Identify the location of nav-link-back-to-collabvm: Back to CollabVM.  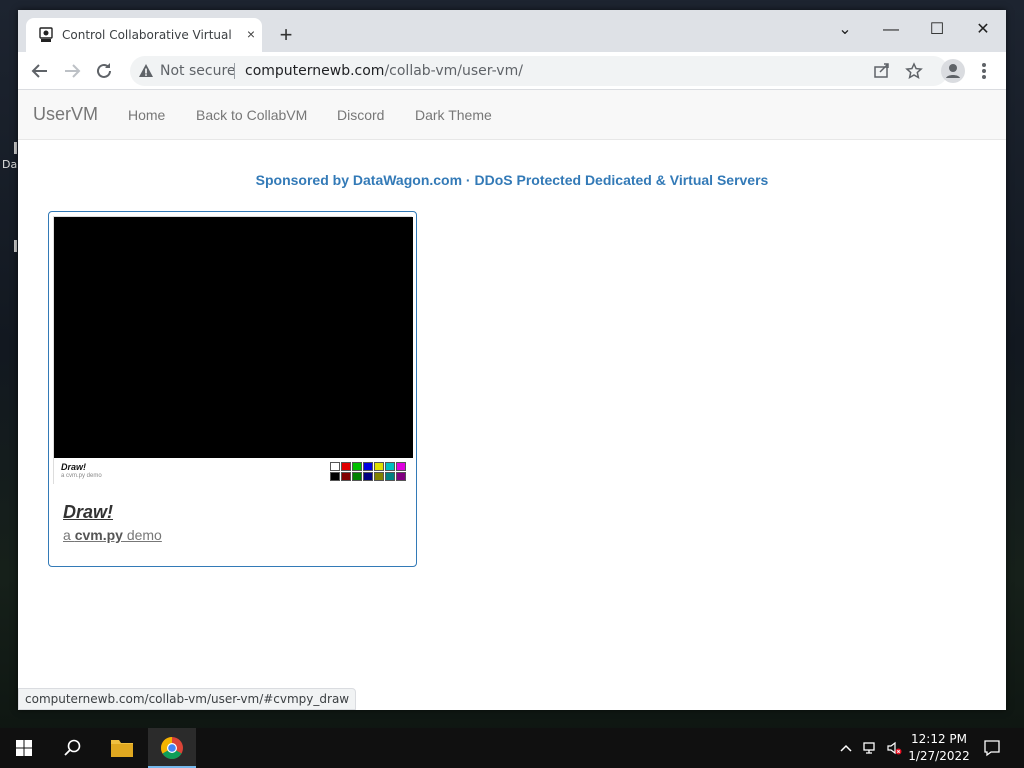
(251, 115).